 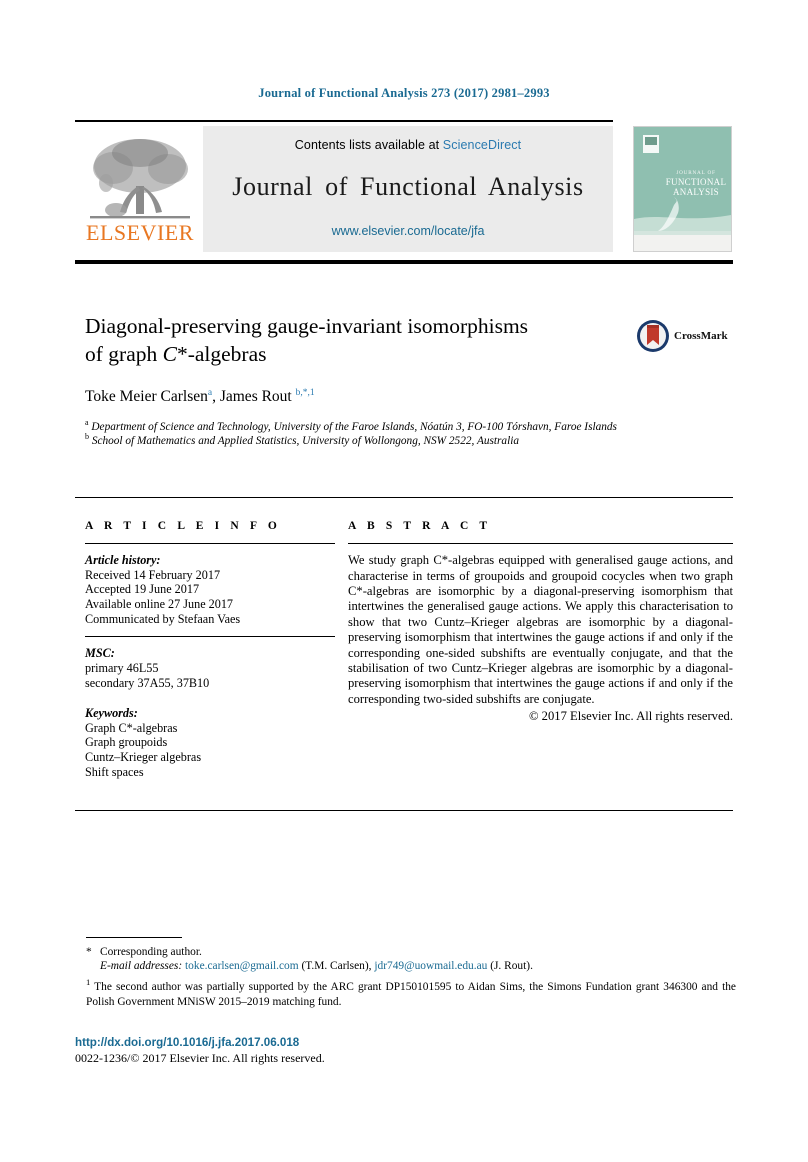 What do you see at coordinates (146, 396) in the screenshot?
I see `author-name: Toke Meier Carlsen` at bounding box center [146, 396].